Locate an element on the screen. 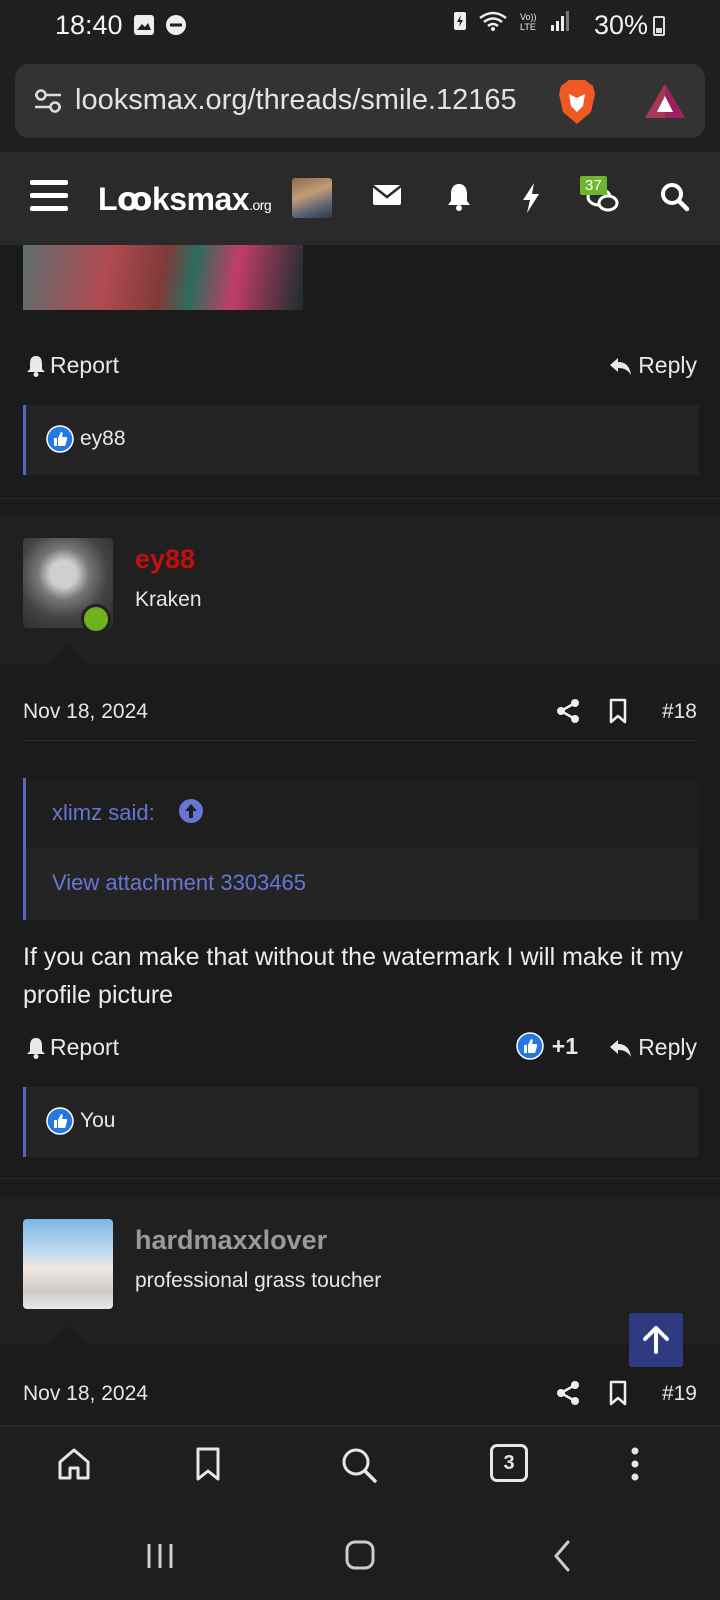 The height and width of the screenshot is (1600, 720). attachment-link: View attachment 3303465 is located at coordinates (179, 883).